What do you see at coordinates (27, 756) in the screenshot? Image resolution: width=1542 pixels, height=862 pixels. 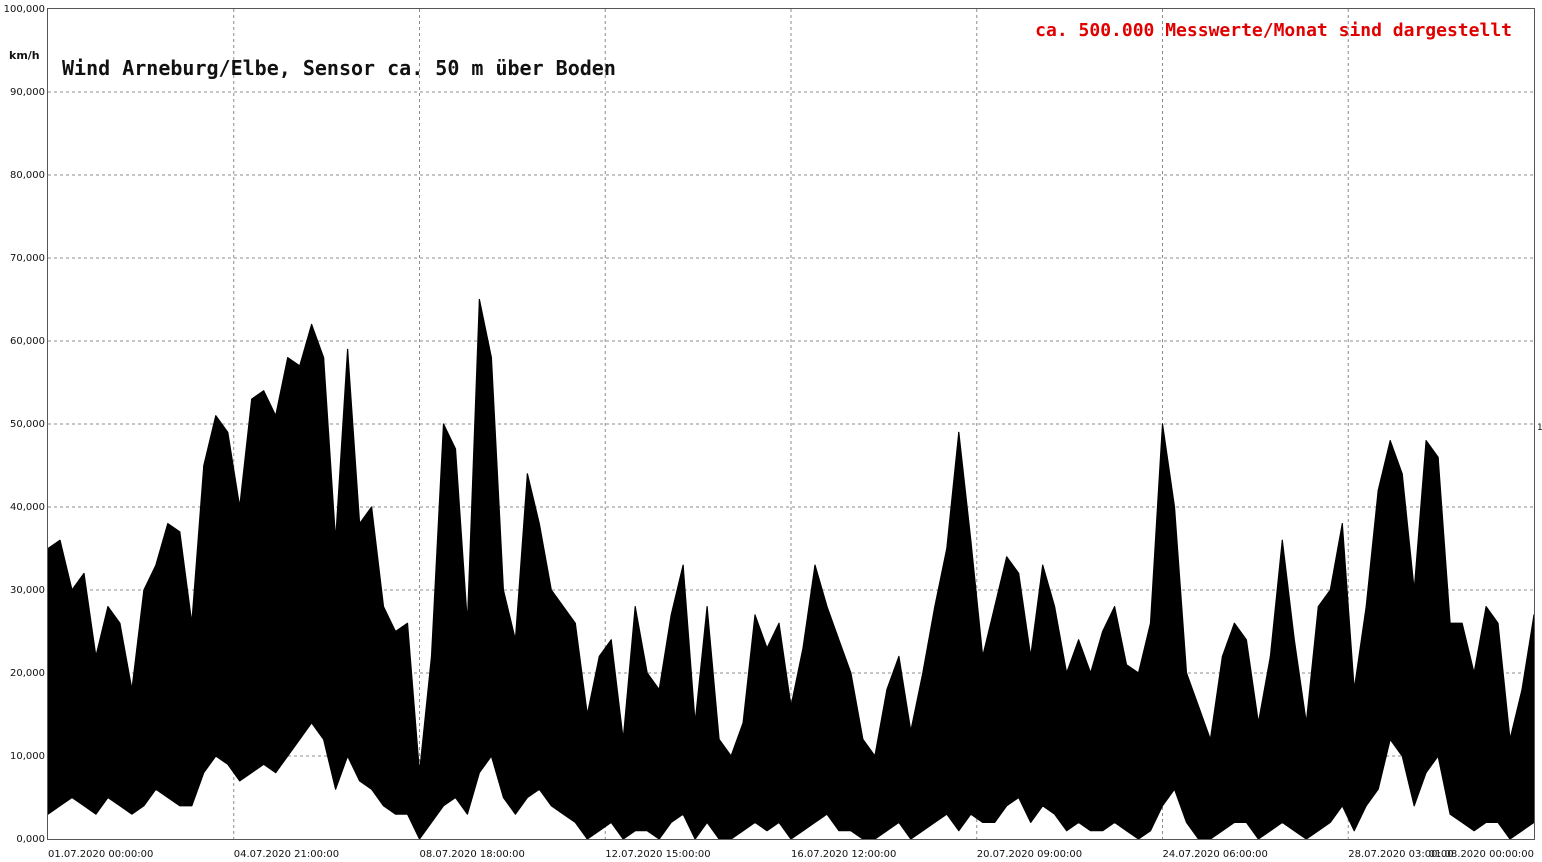 I see `y-tick-label: 10,000` at bounding box center [27, 756].